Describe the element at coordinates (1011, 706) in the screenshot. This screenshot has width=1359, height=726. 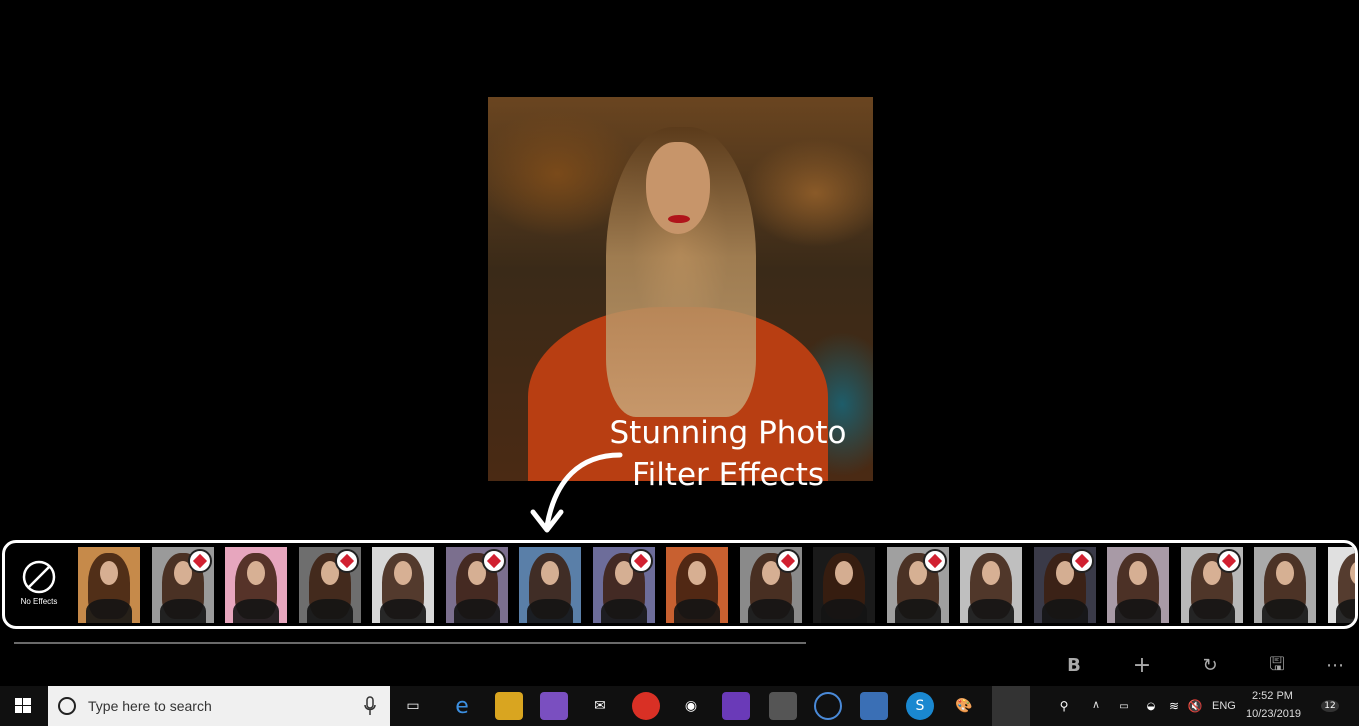
I see `photo-app-active-icon` at that location.